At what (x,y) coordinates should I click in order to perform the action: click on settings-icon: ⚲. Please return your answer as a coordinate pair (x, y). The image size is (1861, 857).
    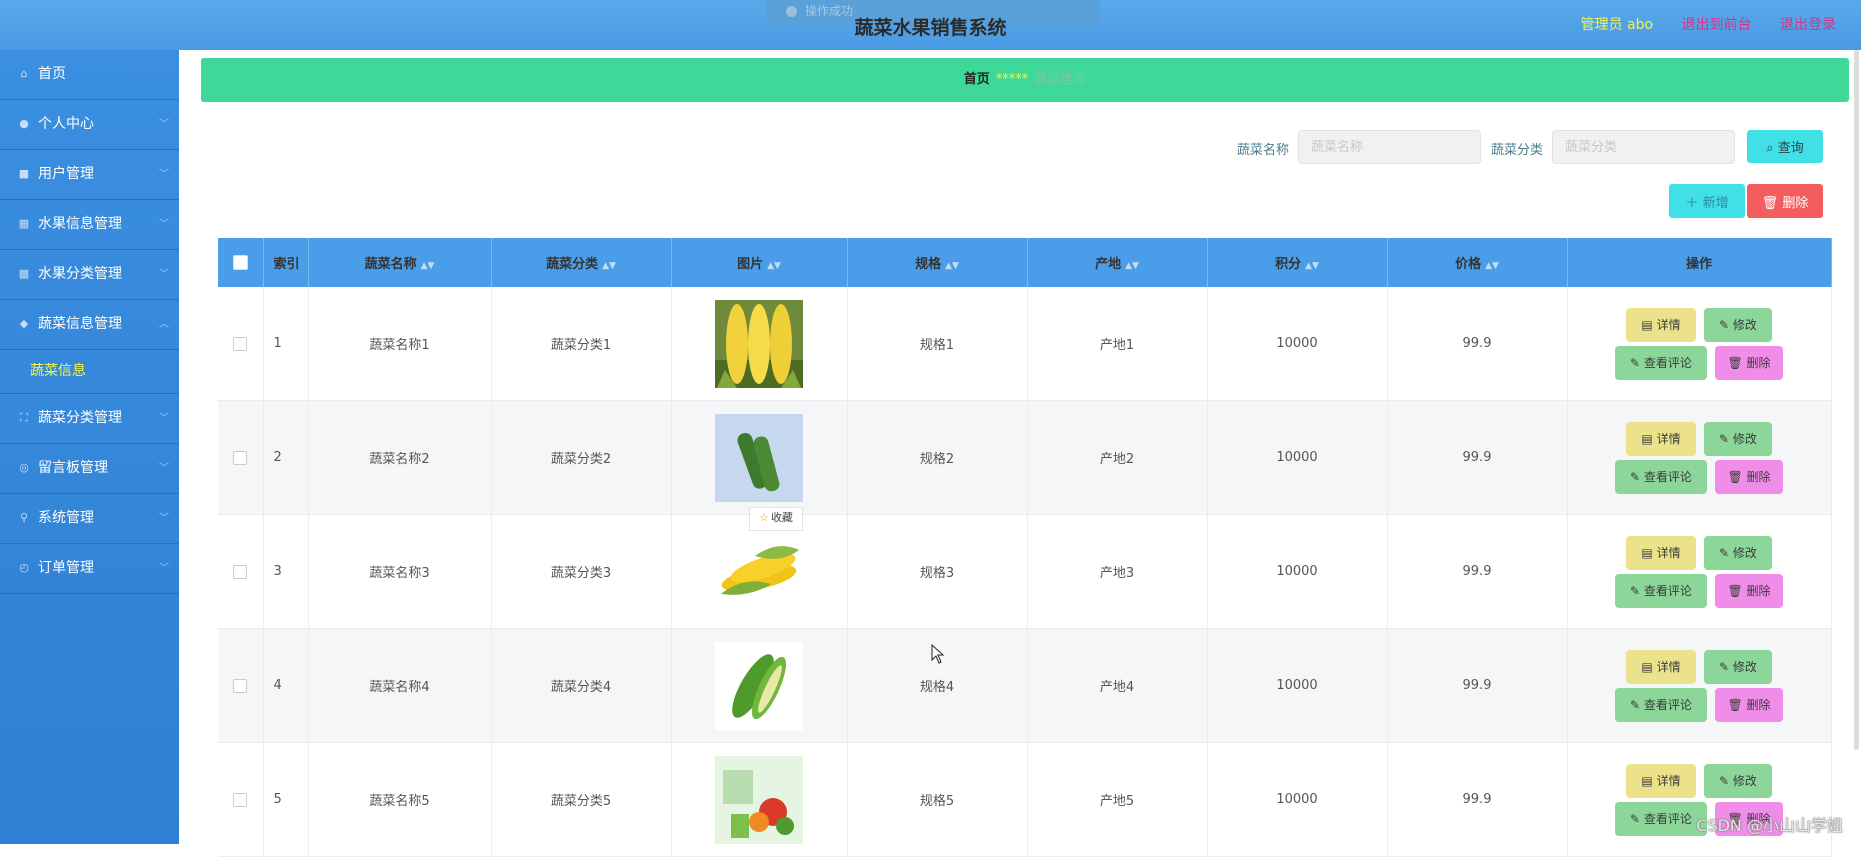
    Looking at the image, I should click on (24, 517).